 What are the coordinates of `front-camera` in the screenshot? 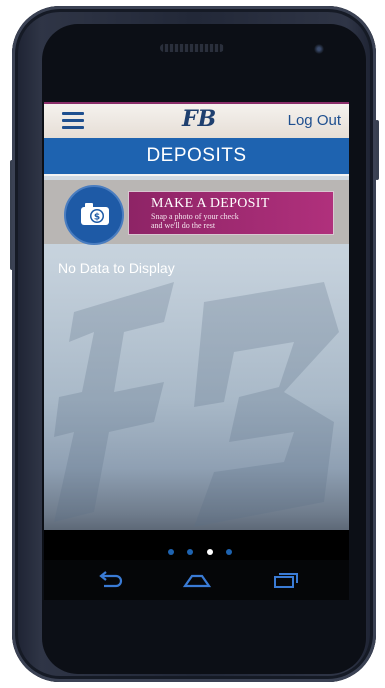 It's located at (319, 49).